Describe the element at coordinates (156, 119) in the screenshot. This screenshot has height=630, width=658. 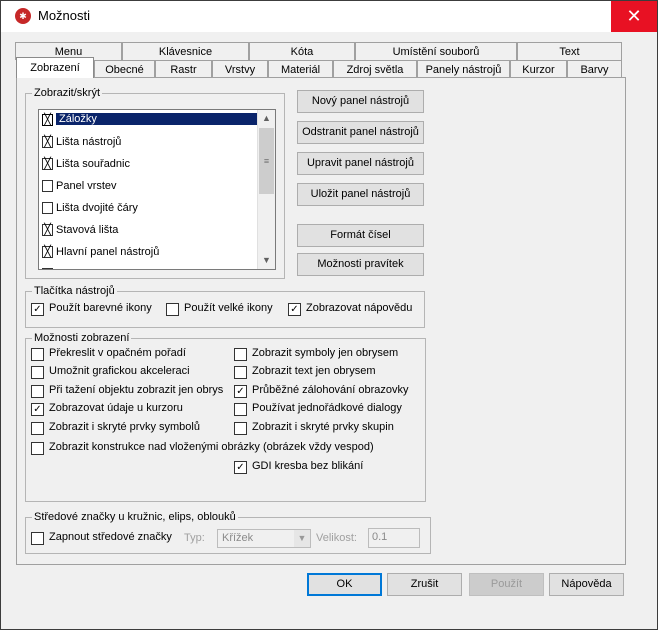
I see `list-item-label: Záložky` at that location.